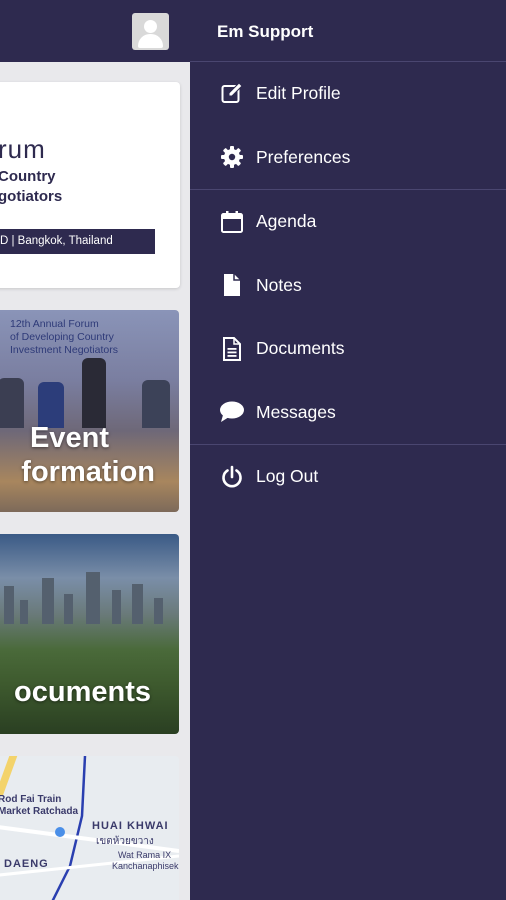 The height and width of the screenshot is (900, 506). Describe the element at coordinates (232, 157) in the screenshot. I see `gear-icon` at that location.